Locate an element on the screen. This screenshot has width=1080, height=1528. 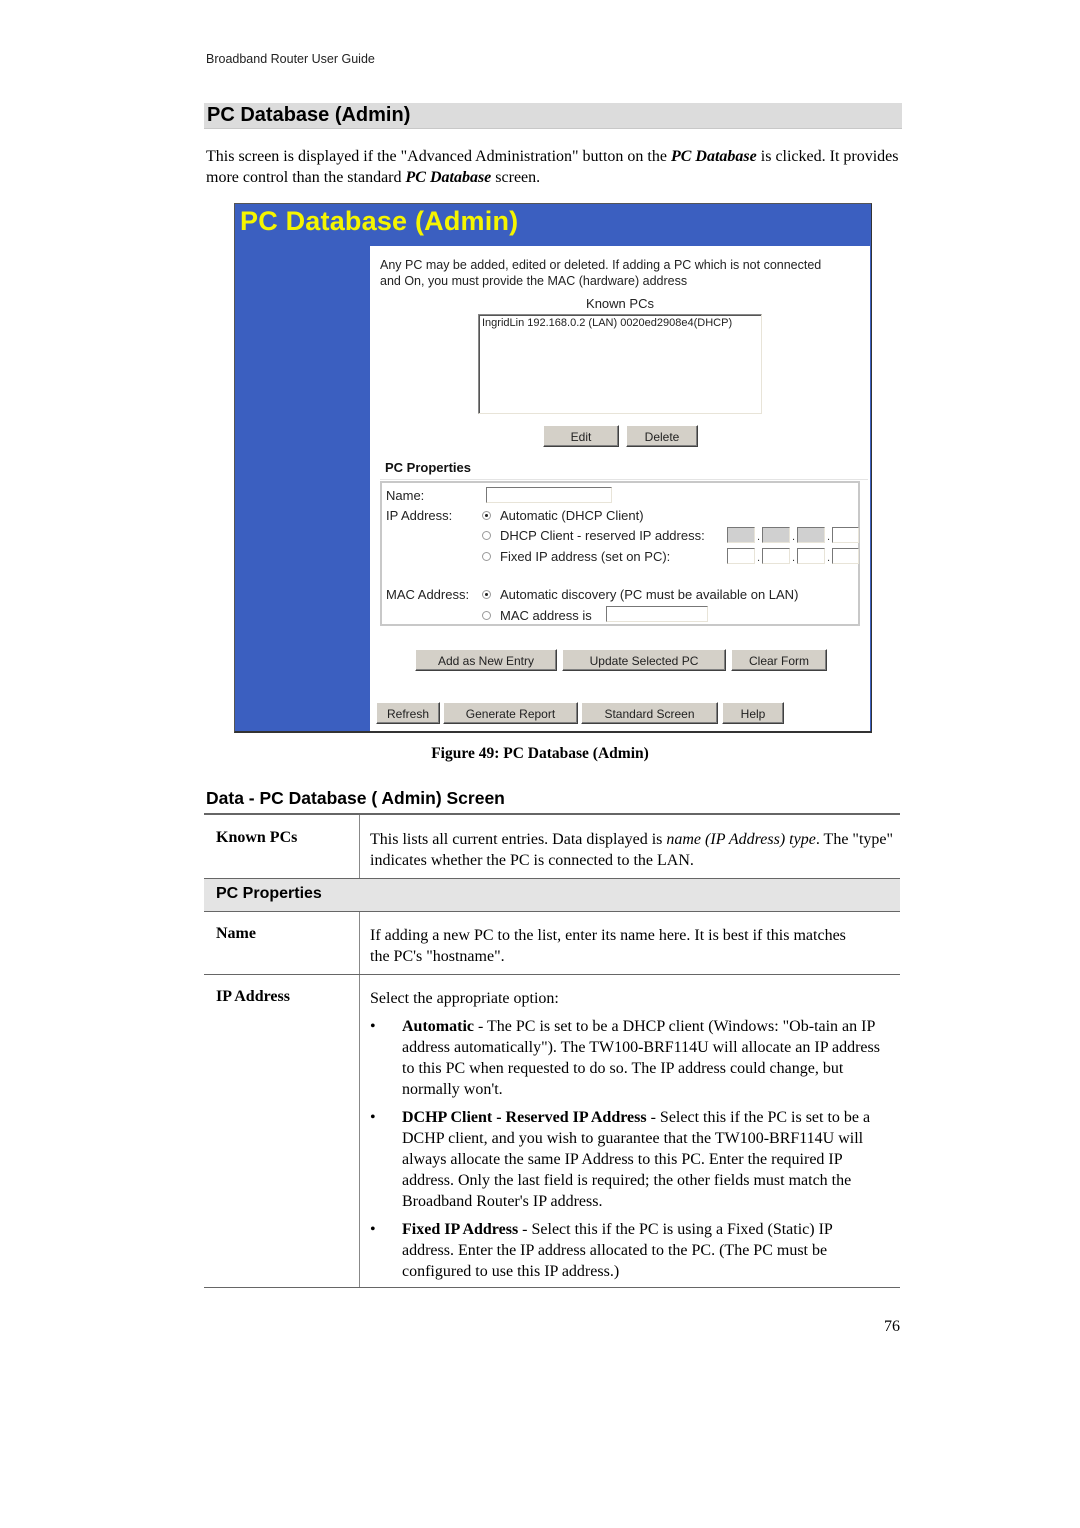
ip-automatic-radio is located at coordinates (486, 515).